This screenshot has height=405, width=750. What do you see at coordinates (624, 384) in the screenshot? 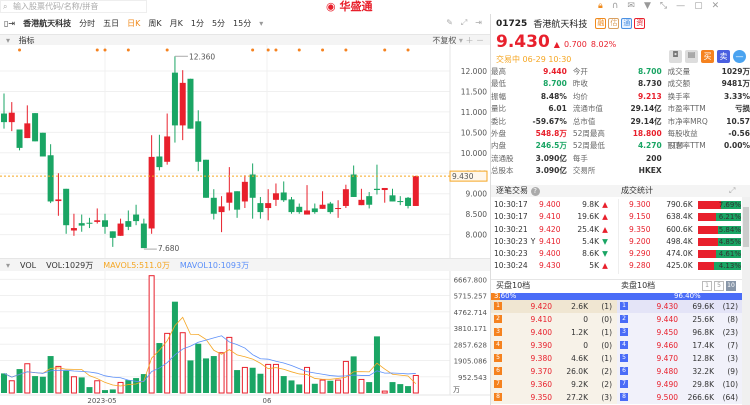
I see `level-badge: 7` at bounding box center [624, 384].